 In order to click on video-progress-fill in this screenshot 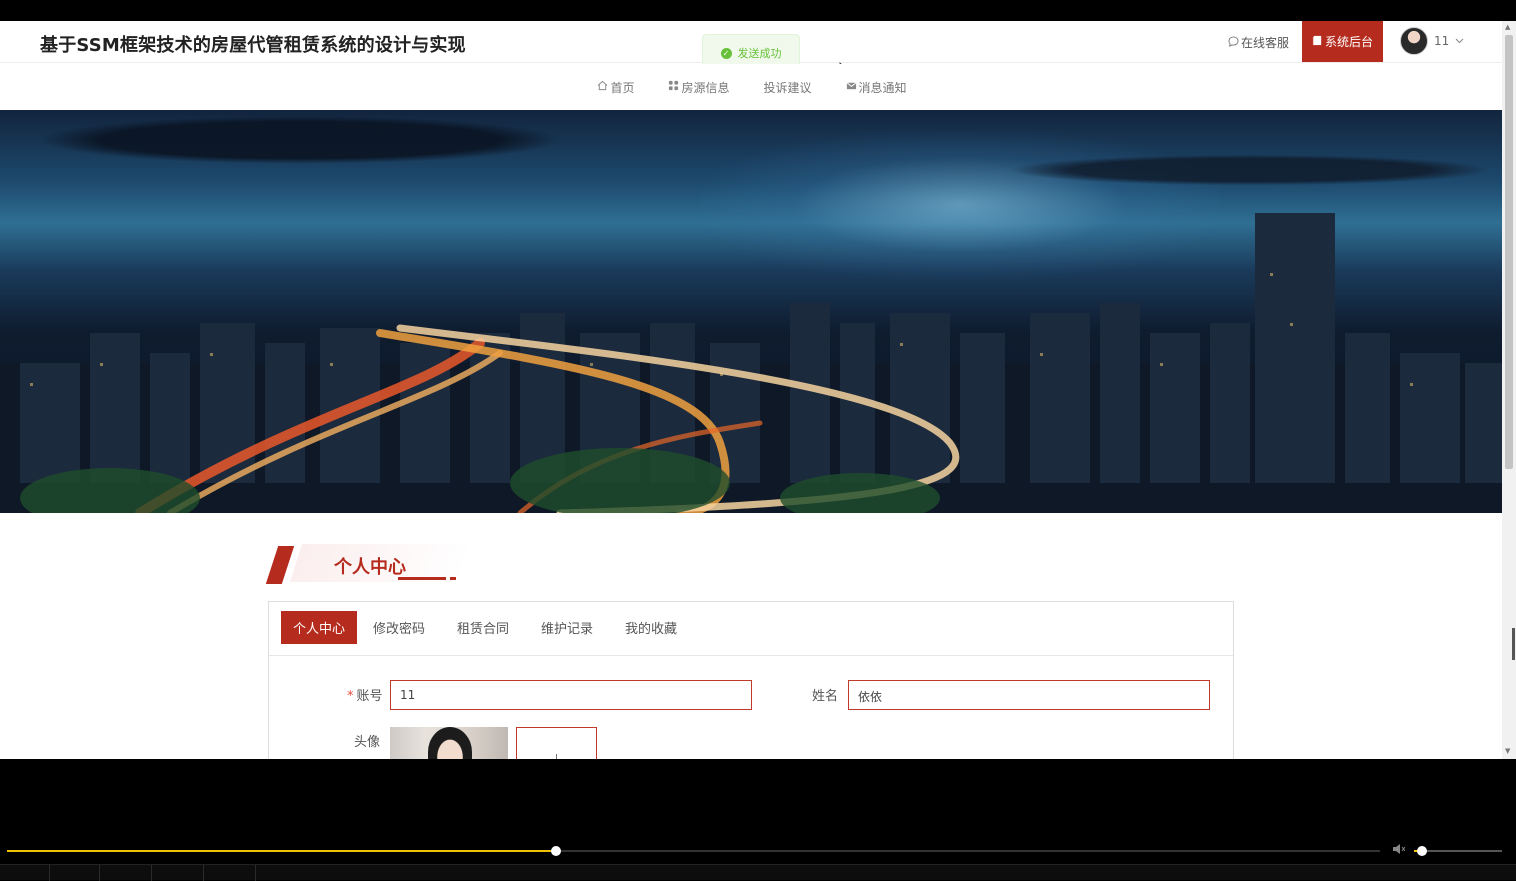, I will do `click(281, 851)`.